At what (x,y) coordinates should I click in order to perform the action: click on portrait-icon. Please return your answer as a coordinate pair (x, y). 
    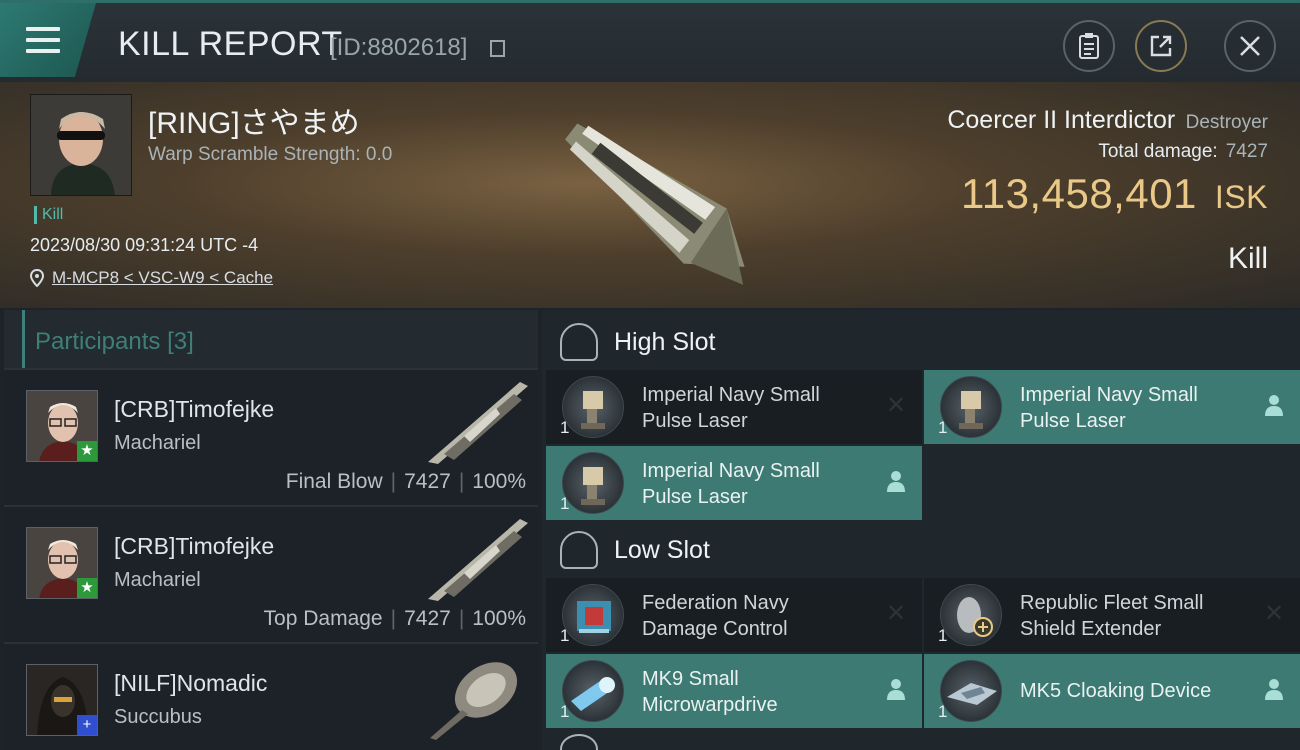
    Looking at the image, I should click on (81, 145).